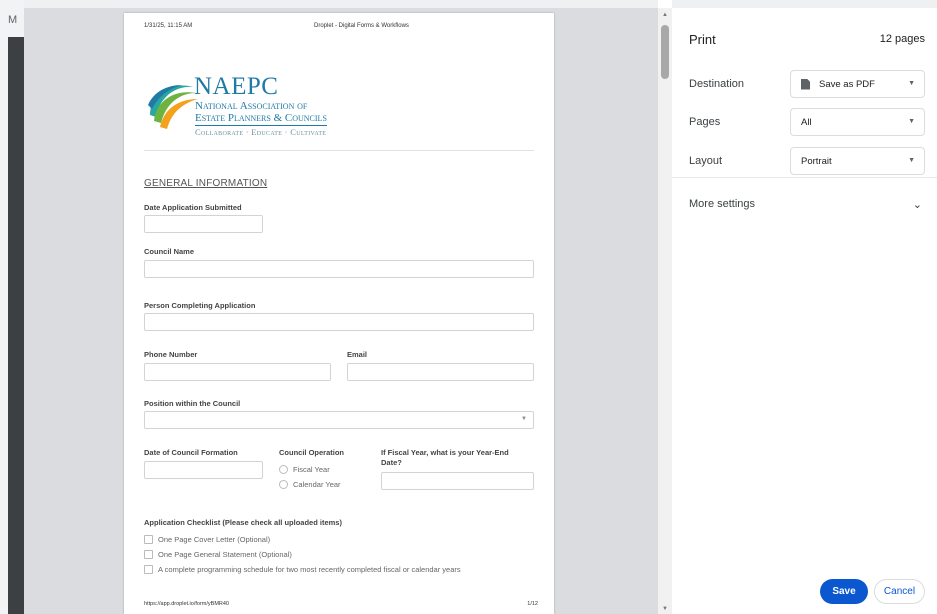 This screenshot has height=614, width=937. I want to click on scroll-up-icon: ▲, so click(665, 15).